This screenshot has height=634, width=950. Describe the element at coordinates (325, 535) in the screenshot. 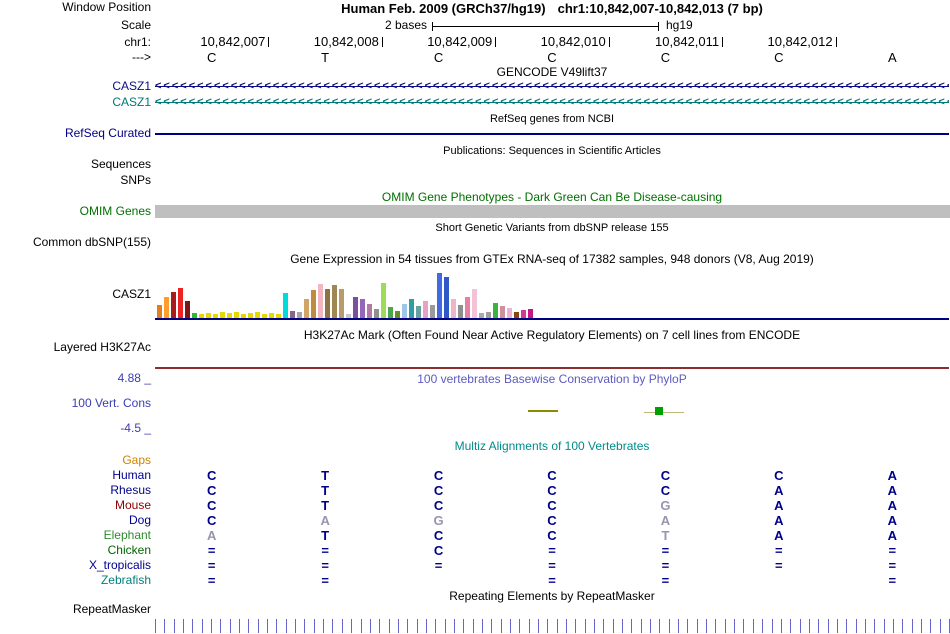

I see `alignment-base: T` at that location.